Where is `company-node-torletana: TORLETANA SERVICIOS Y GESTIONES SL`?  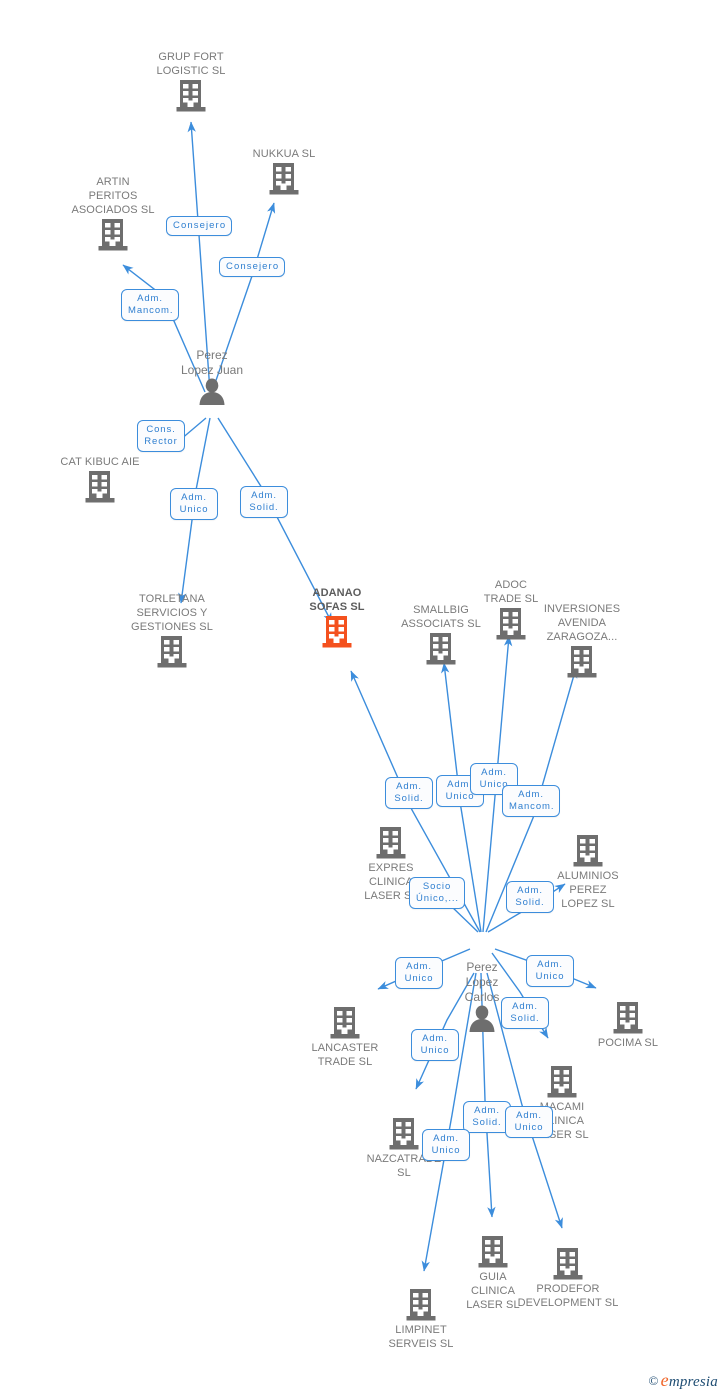
company-node-torletana: TORLETANA SERVICIOS Y GESTIONES SL is located at coordinates (172, 630).